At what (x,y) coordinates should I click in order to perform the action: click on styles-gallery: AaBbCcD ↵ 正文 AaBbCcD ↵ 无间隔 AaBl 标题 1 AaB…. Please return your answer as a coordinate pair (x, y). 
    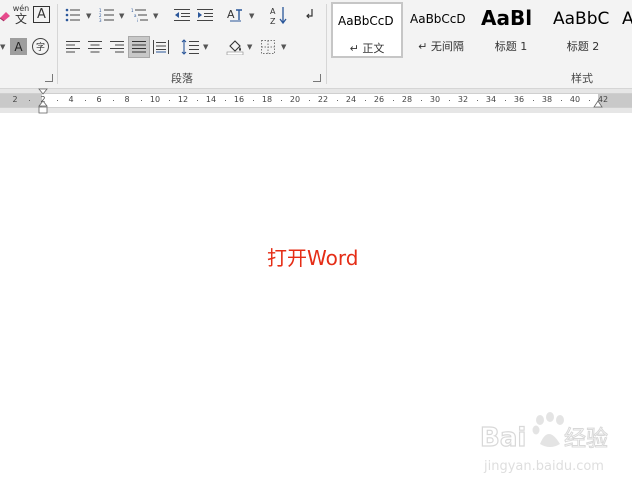
    Looking at the image, I should click on (481, 30).